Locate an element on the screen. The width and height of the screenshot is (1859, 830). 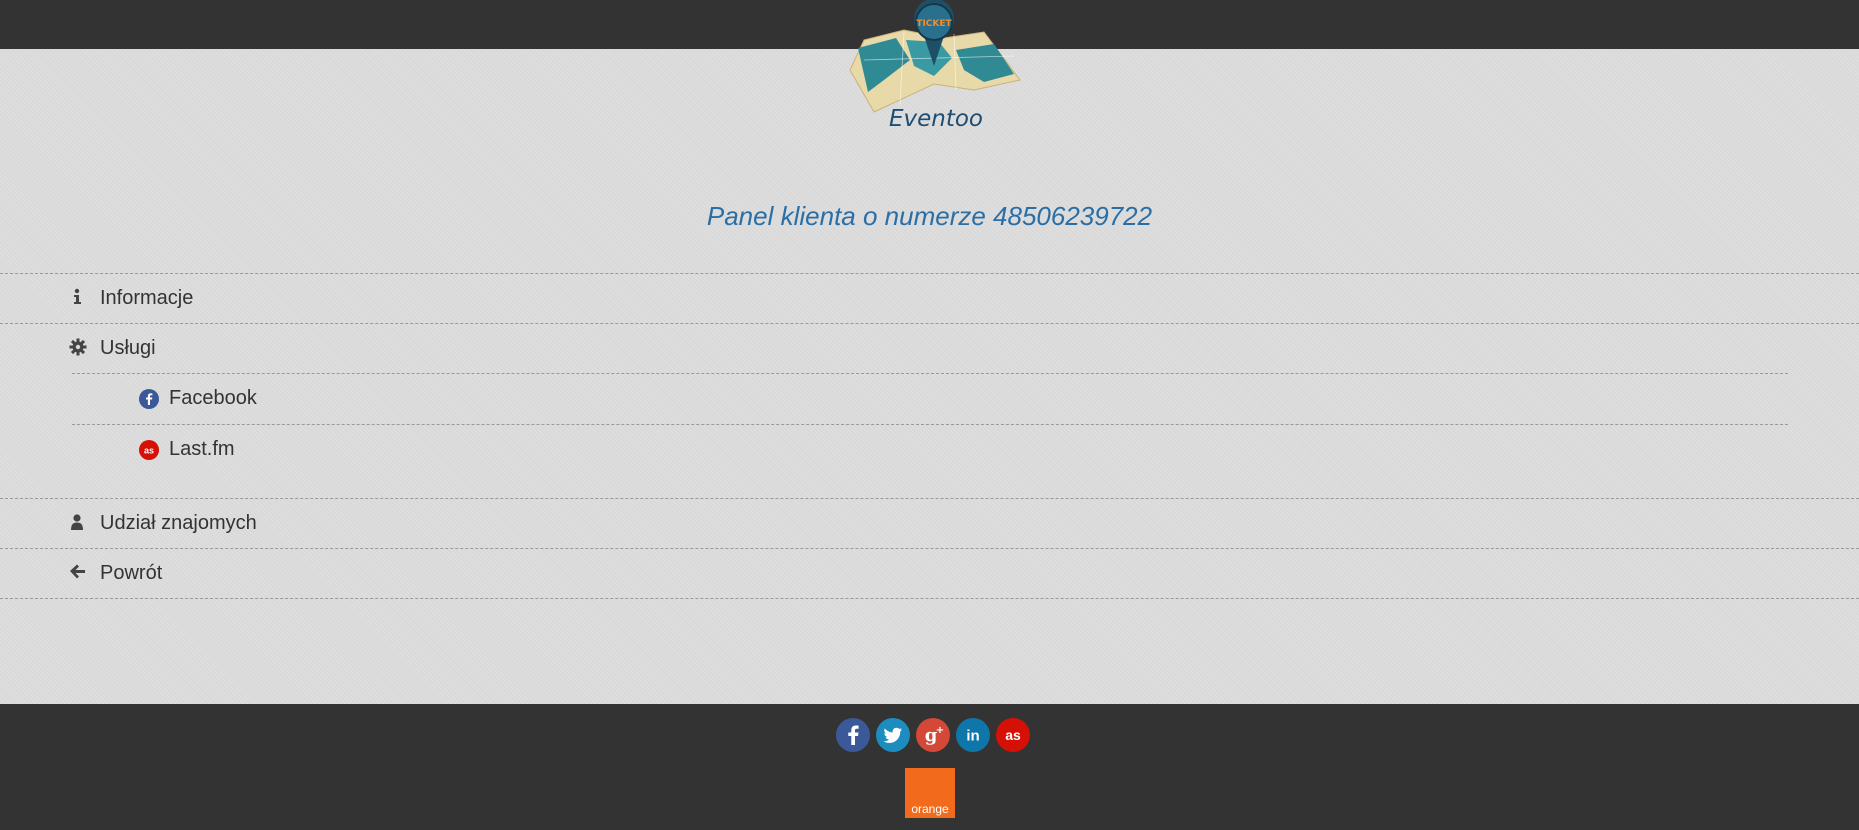
service-label: Last.fm is located at coordinates (202, 449).